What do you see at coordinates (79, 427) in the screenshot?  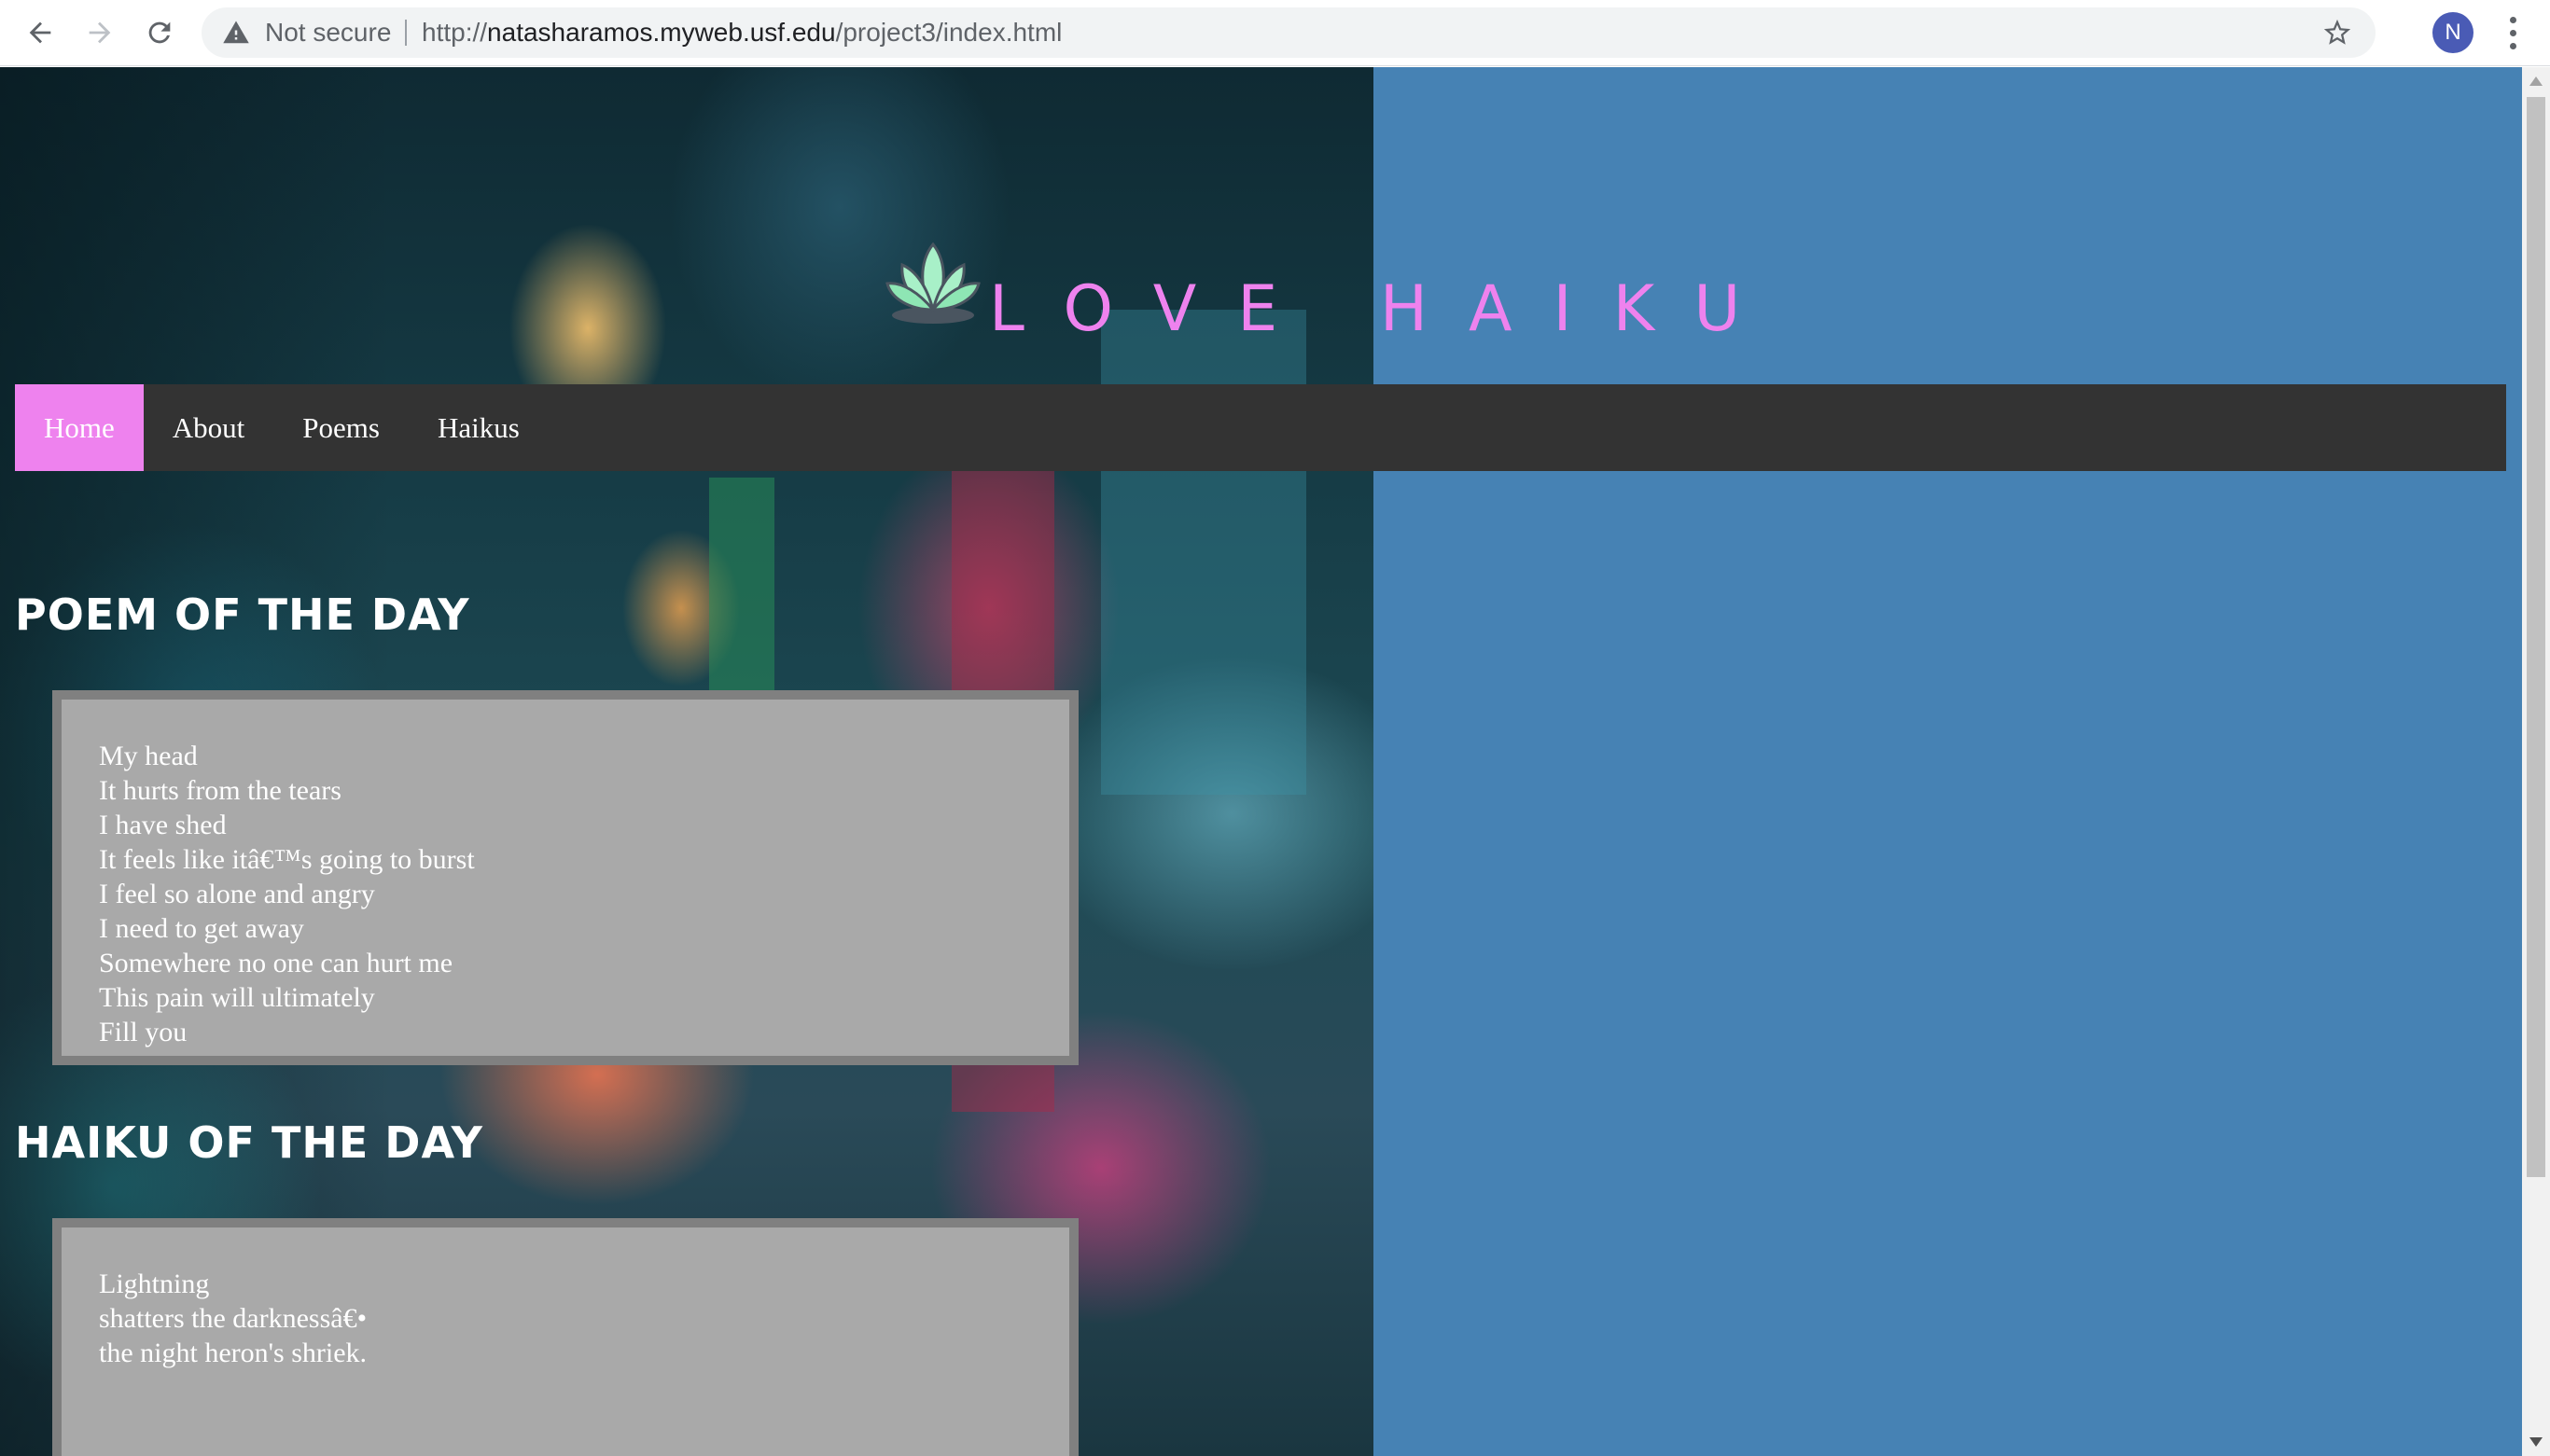 I see `nav-home: Home` at bounding box center [79, 427].